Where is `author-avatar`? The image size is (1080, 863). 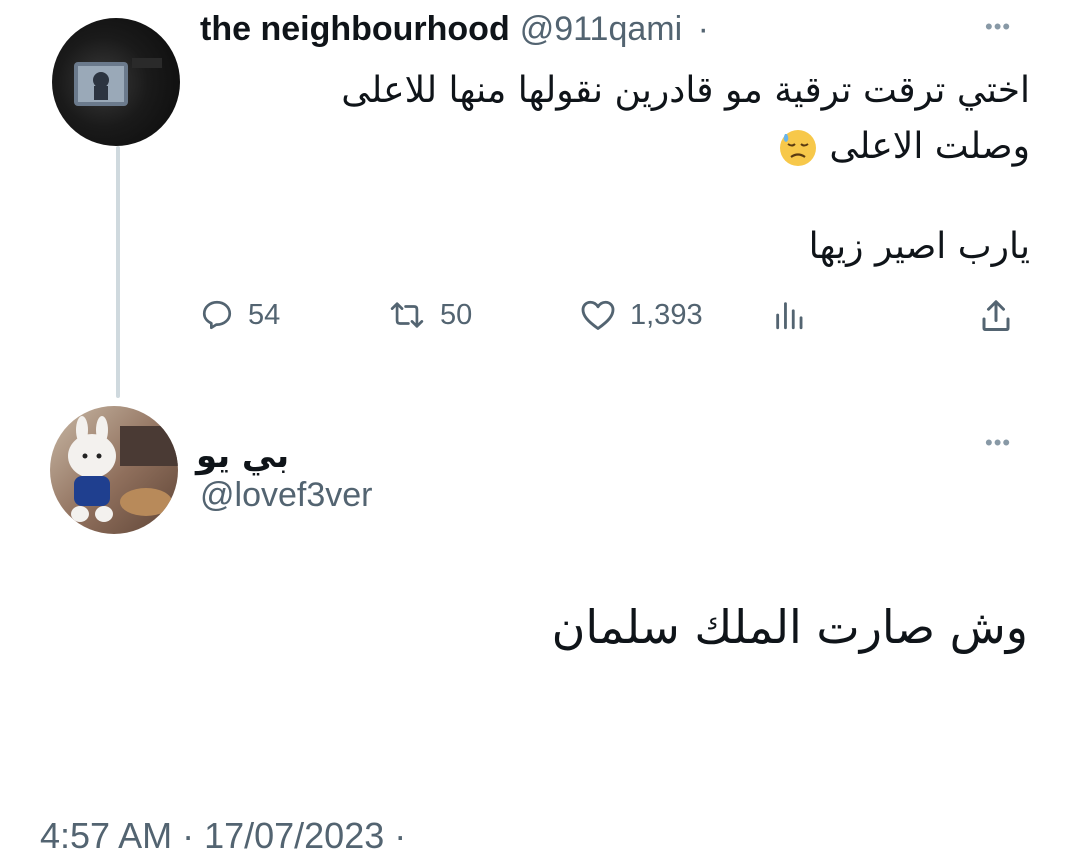
author-avatar is located at coordinates (116, 82).